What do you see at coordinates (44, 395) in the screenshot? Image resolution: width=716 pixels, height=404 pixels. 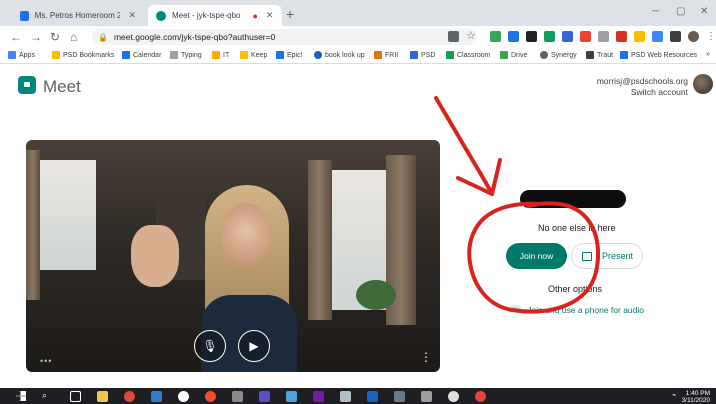 I see `search-icon: ⌕` at bounding box center [44, 395].